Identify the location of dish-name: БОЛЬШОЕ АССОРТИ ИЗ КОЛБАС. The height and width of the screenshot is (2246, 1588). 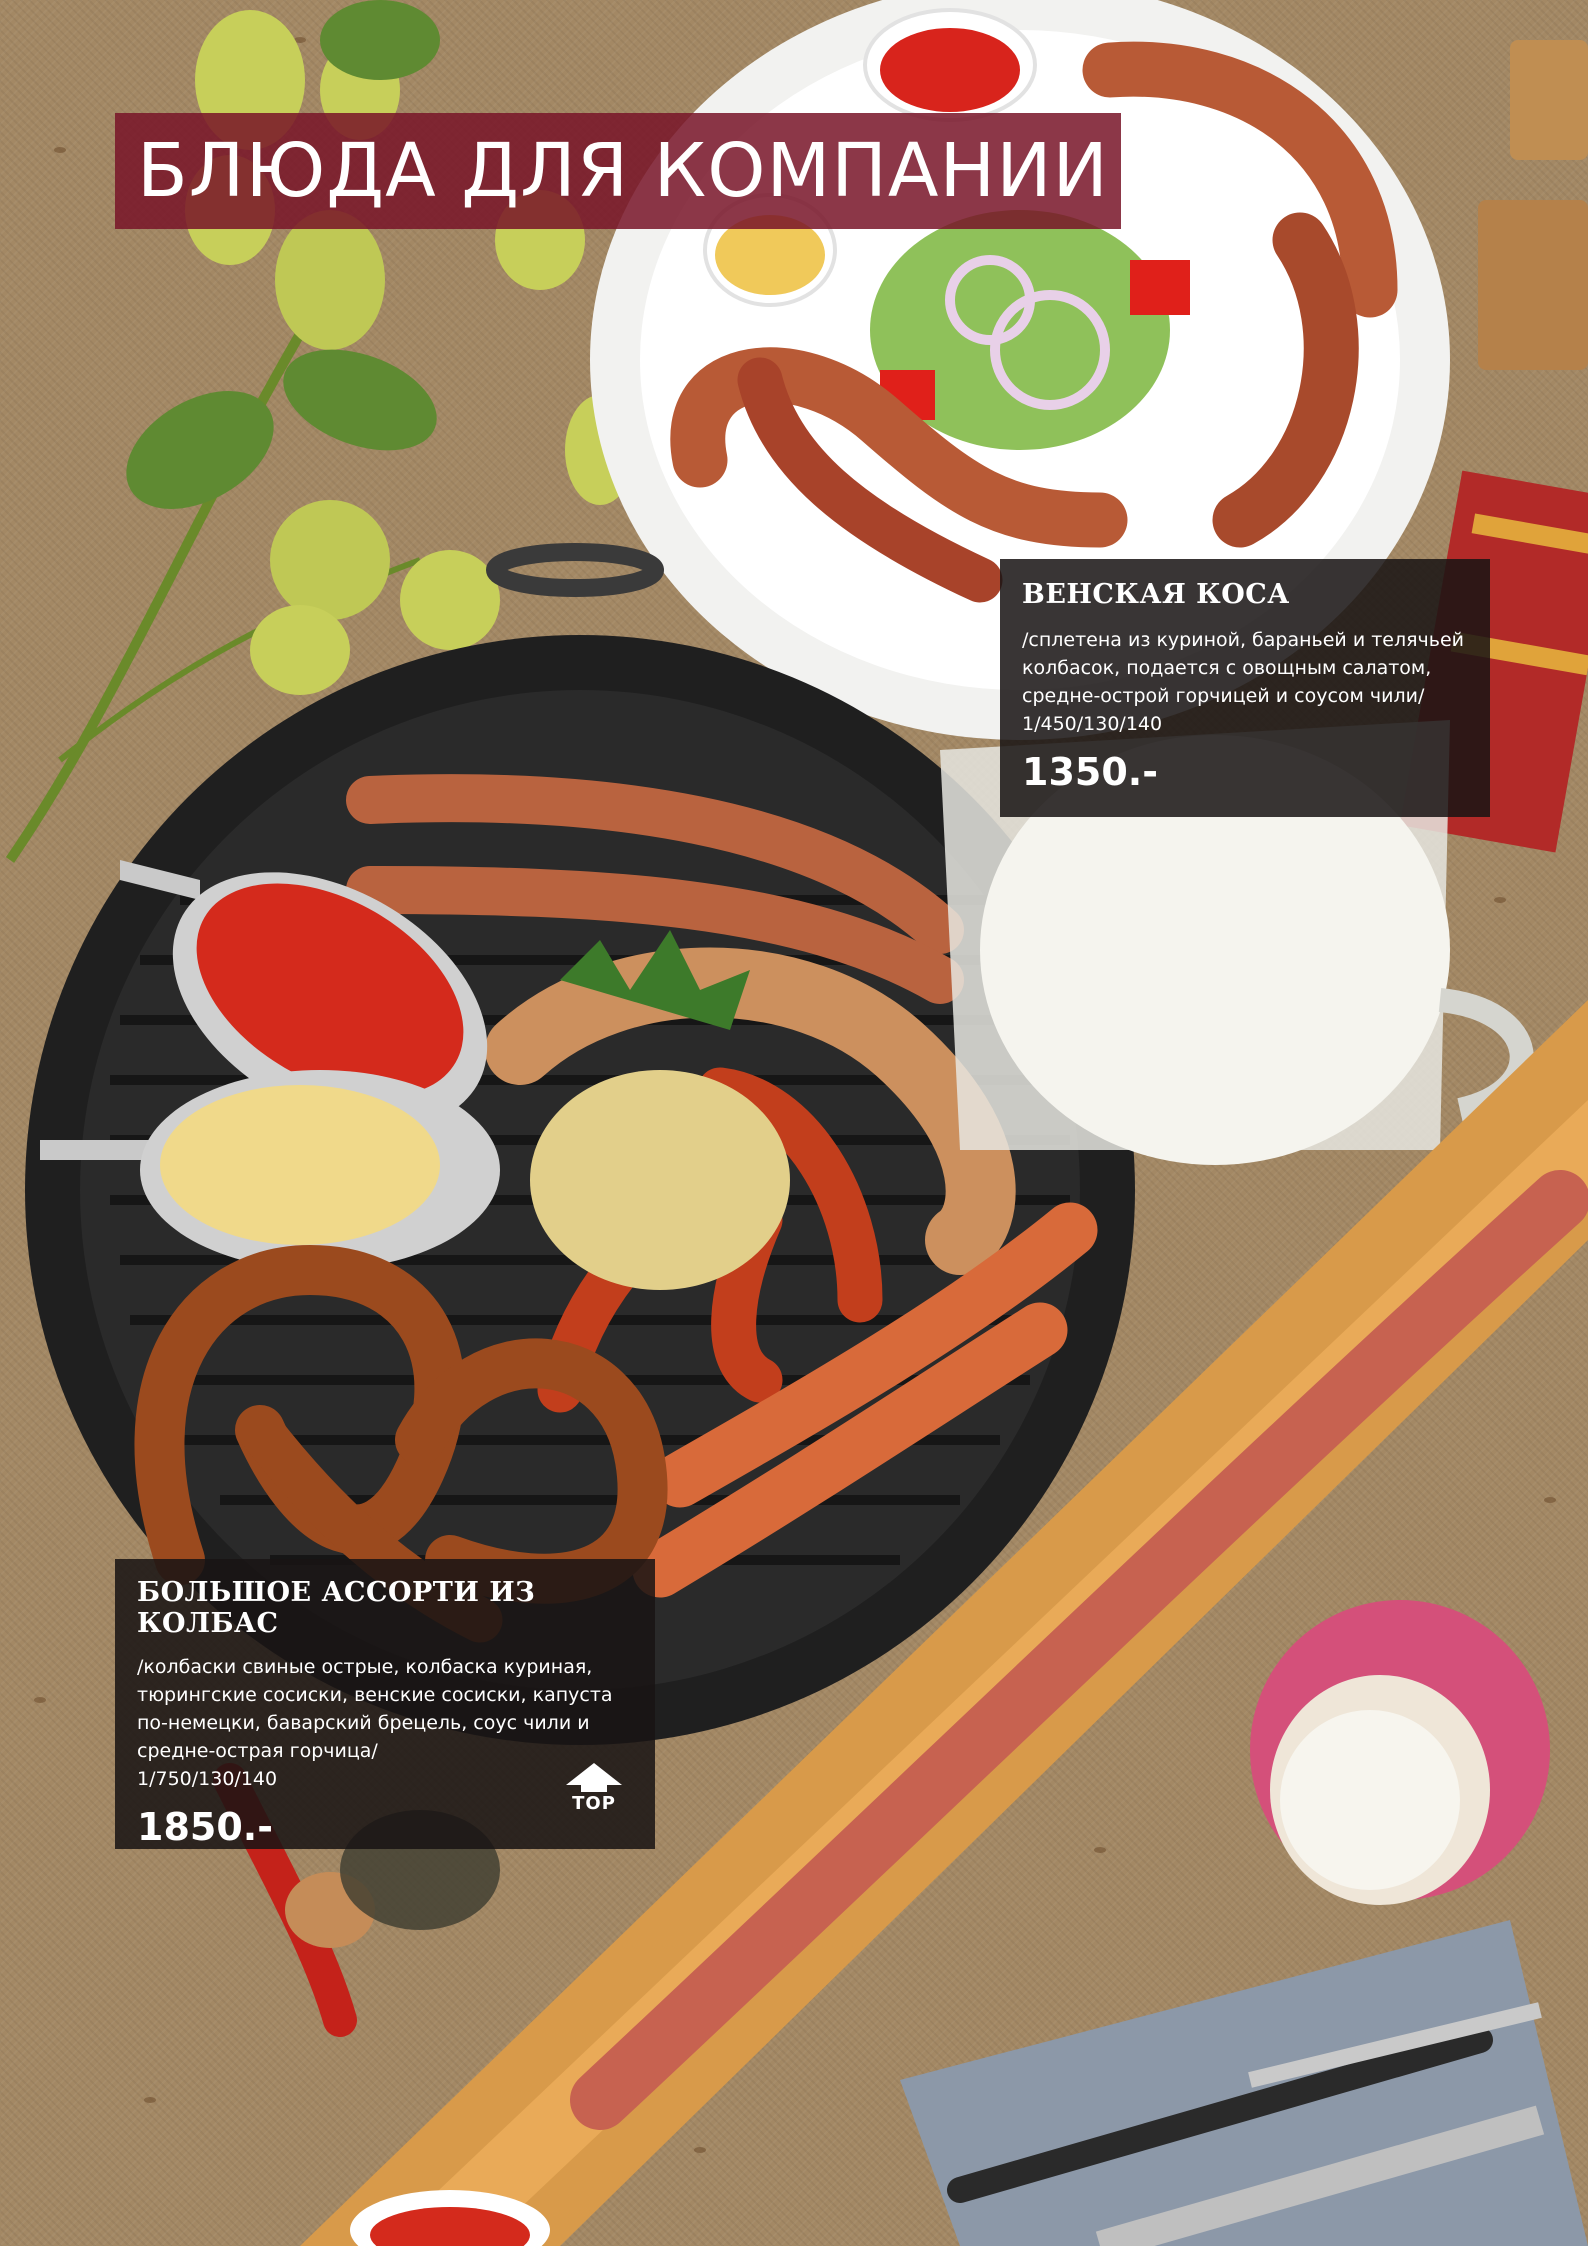
(336, 1608).